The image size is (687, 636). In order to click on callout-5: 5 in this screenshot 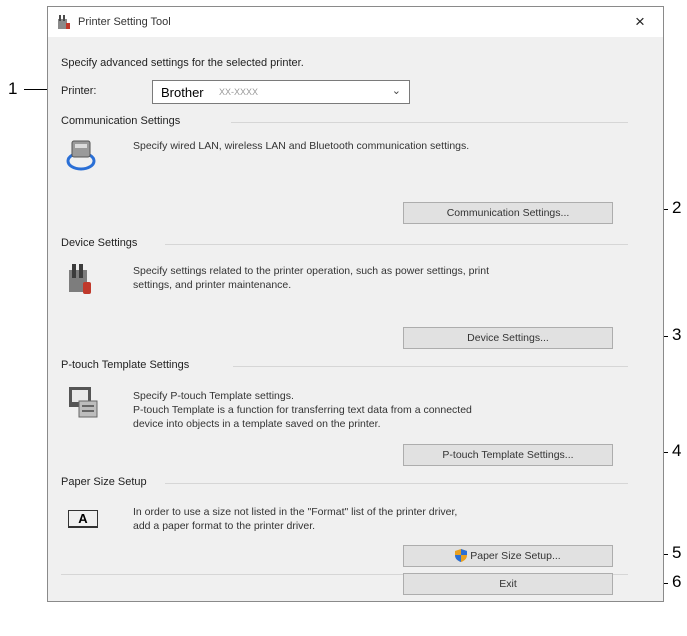, I will do `click(677, 552)`.